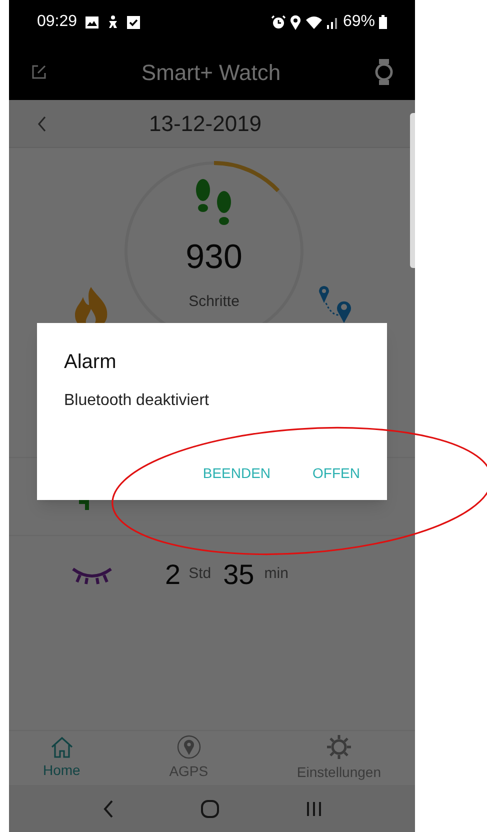 This screenshot has width=487, height=832. Describe the element at coordinates (358, 22) in the screenshot. I see `battery-percent: 69%` at that location.